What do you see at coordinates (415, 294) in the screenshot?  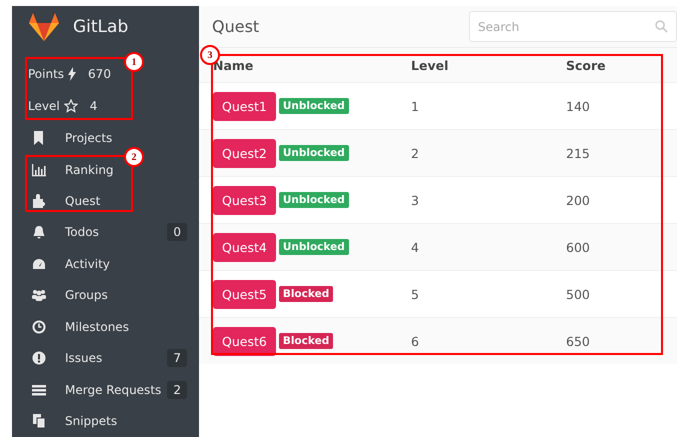 I see `table-cell-text: 5` at bounding box center [415, 294].